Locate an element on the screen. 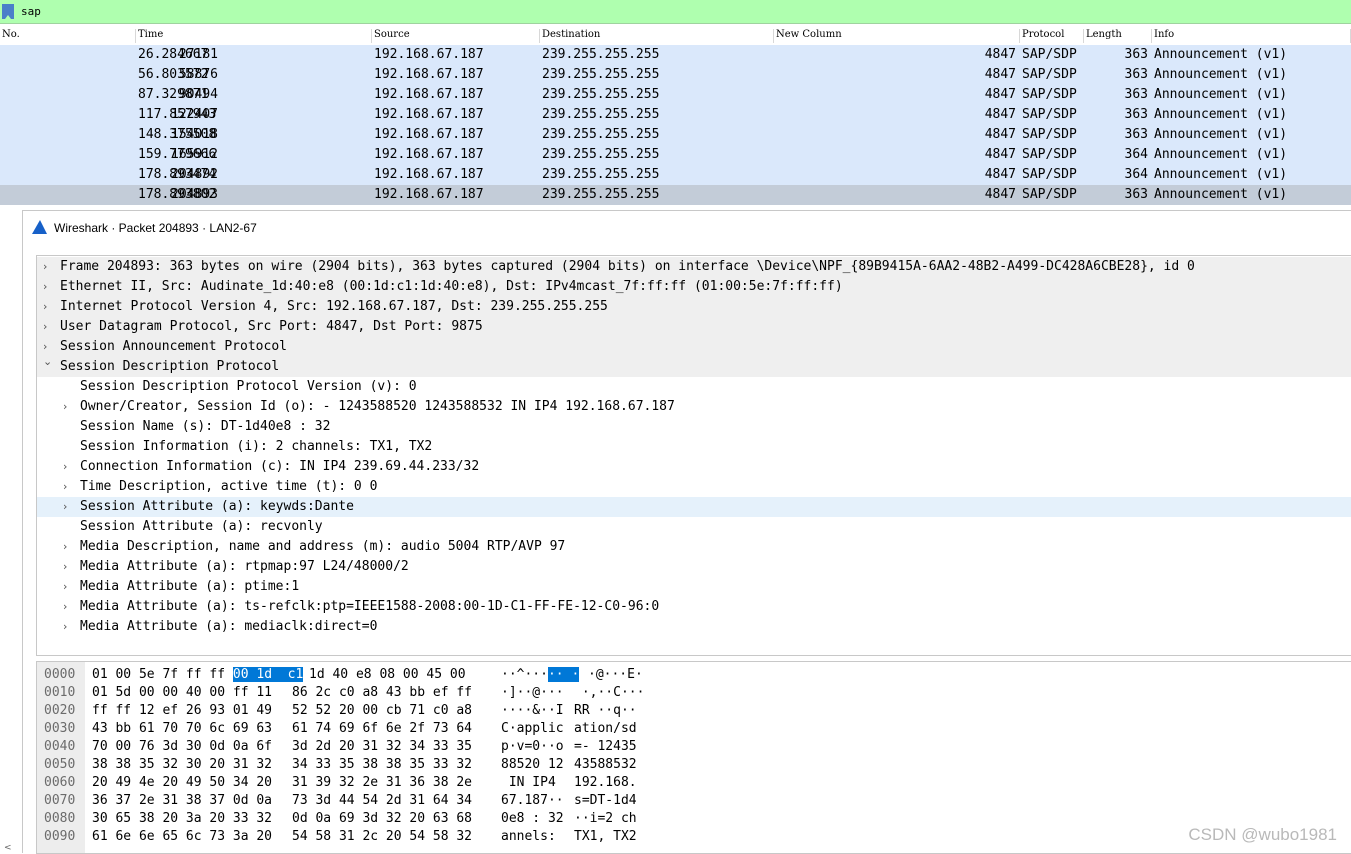  ascii-left: IN IP4 is located at coordinates (532, 782).